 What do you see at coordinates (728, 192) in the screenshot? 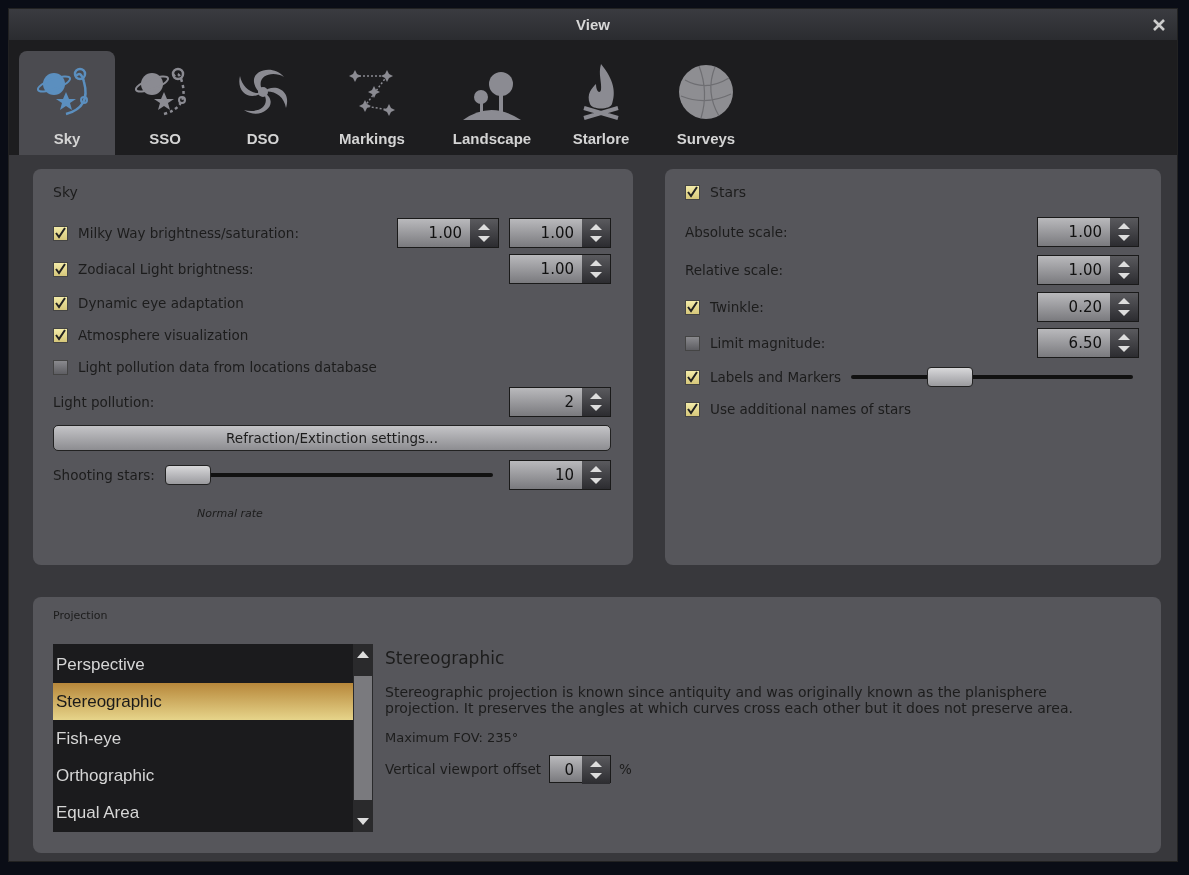
I see `panel-title: Stars` at bounding box center [728, 192].